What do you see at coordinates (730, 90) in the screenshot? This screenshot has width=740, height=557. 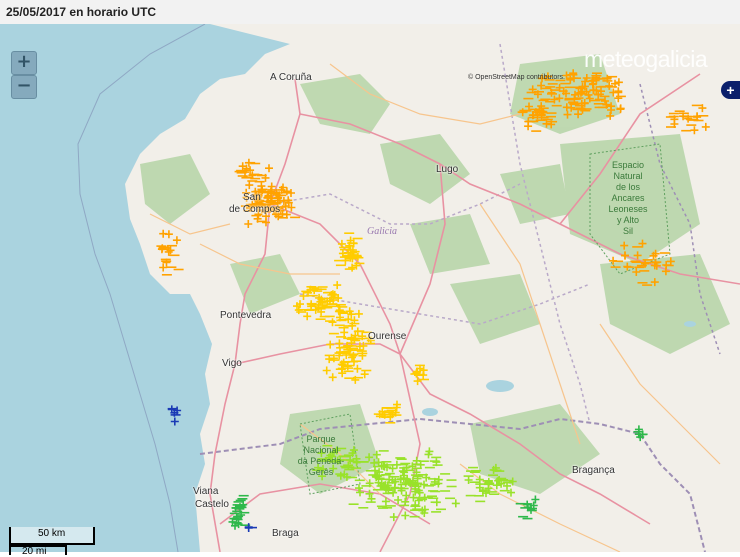 I see `layers-expand-button: +` at bounding box center [730, 90].